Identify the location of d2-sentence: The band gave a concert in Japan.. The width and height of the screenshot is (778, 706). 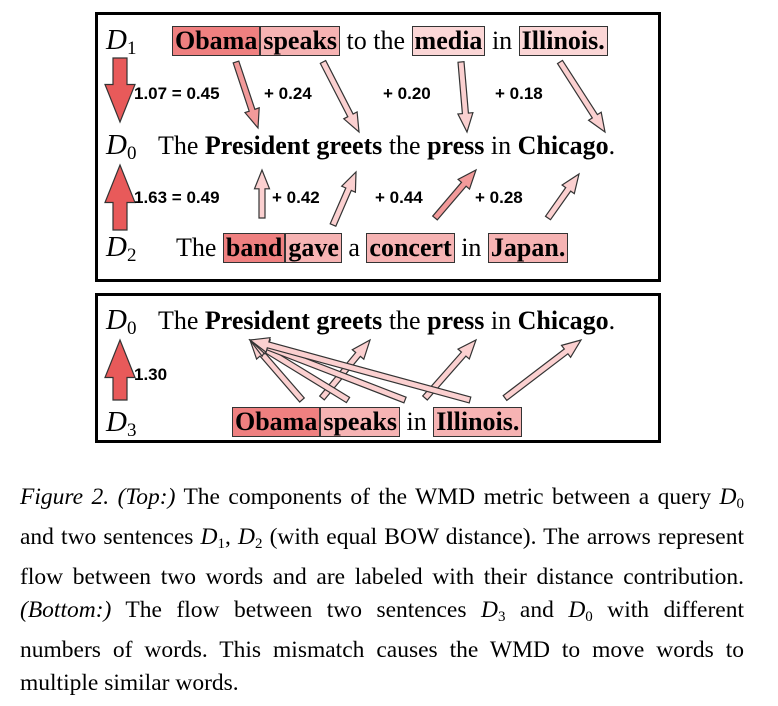
(372, 248).